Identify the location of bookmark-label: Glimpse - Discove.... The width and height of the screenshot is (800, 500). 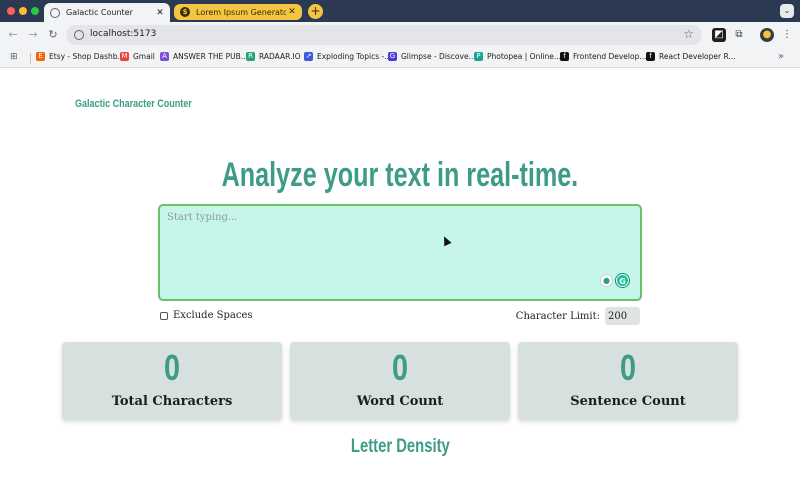
(438, 56).